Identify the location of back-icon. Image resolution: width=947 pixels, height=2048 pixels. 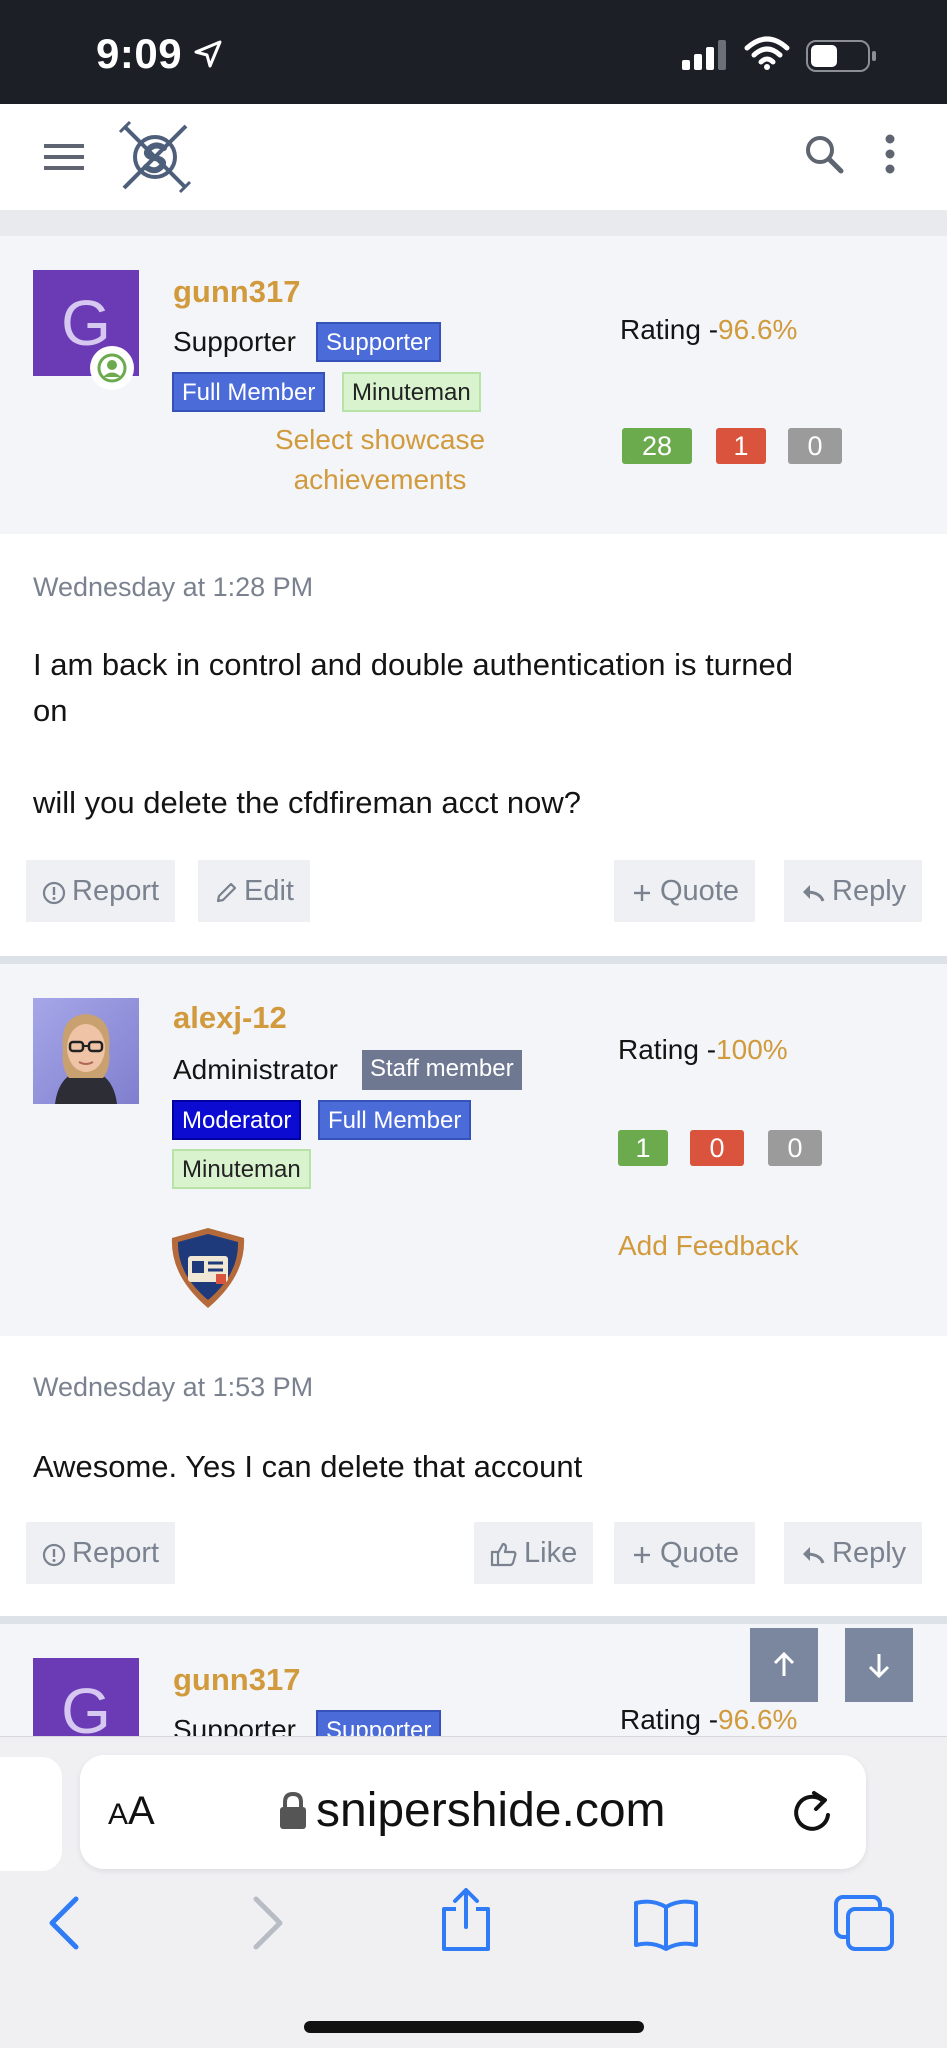
(64, 1925).